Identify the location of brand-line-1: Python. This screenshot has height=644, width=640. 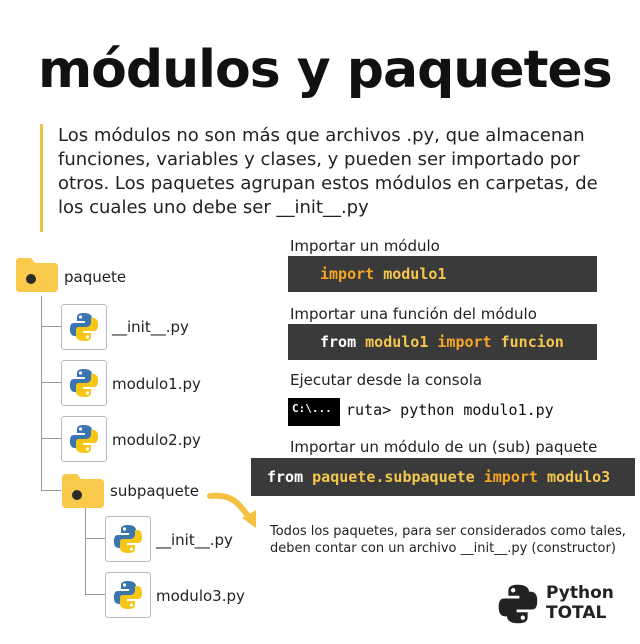
(580, 593).